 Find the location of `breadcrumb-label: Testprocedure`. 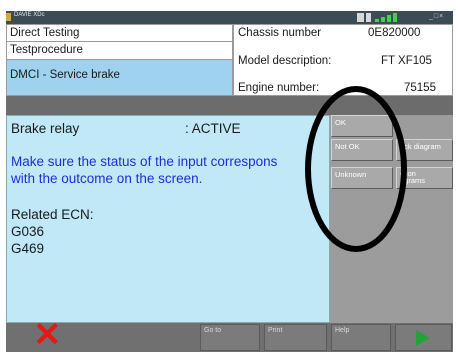

breadcrumb-label: Testprocedure is located at coordinates (46, 50).